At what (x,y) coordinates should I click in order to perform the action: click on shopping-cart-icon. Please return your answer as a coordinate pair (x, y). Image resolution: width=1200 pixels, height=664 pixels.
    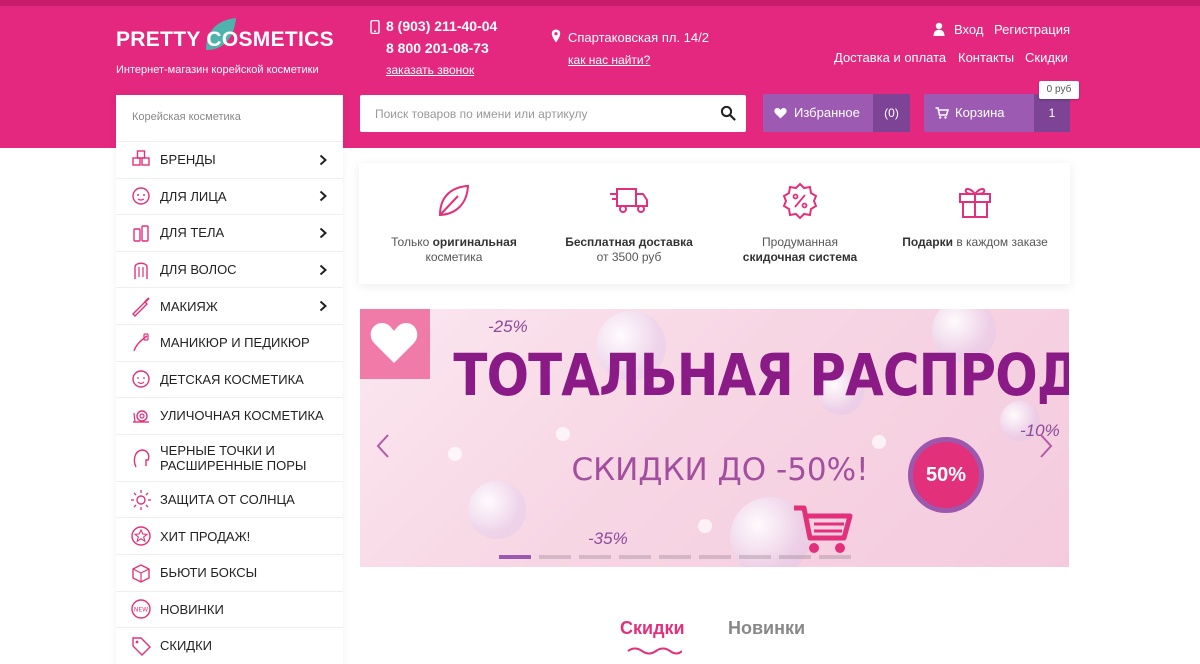
    Looking at the image, I should click on (823, 529).